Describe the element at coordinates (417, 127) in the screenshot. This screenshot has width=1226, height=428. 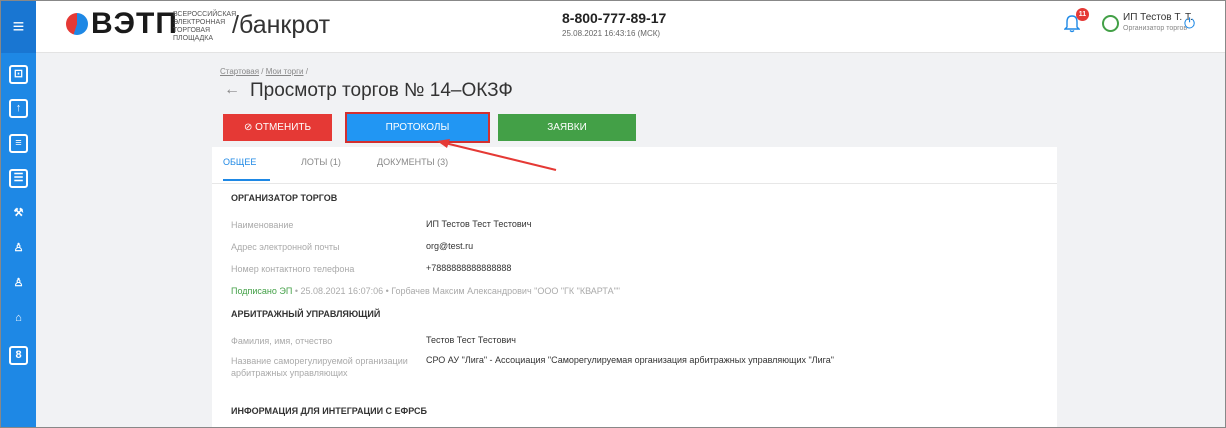
I see `protocols-button: ПРОТОКОЛЫ` at that location.